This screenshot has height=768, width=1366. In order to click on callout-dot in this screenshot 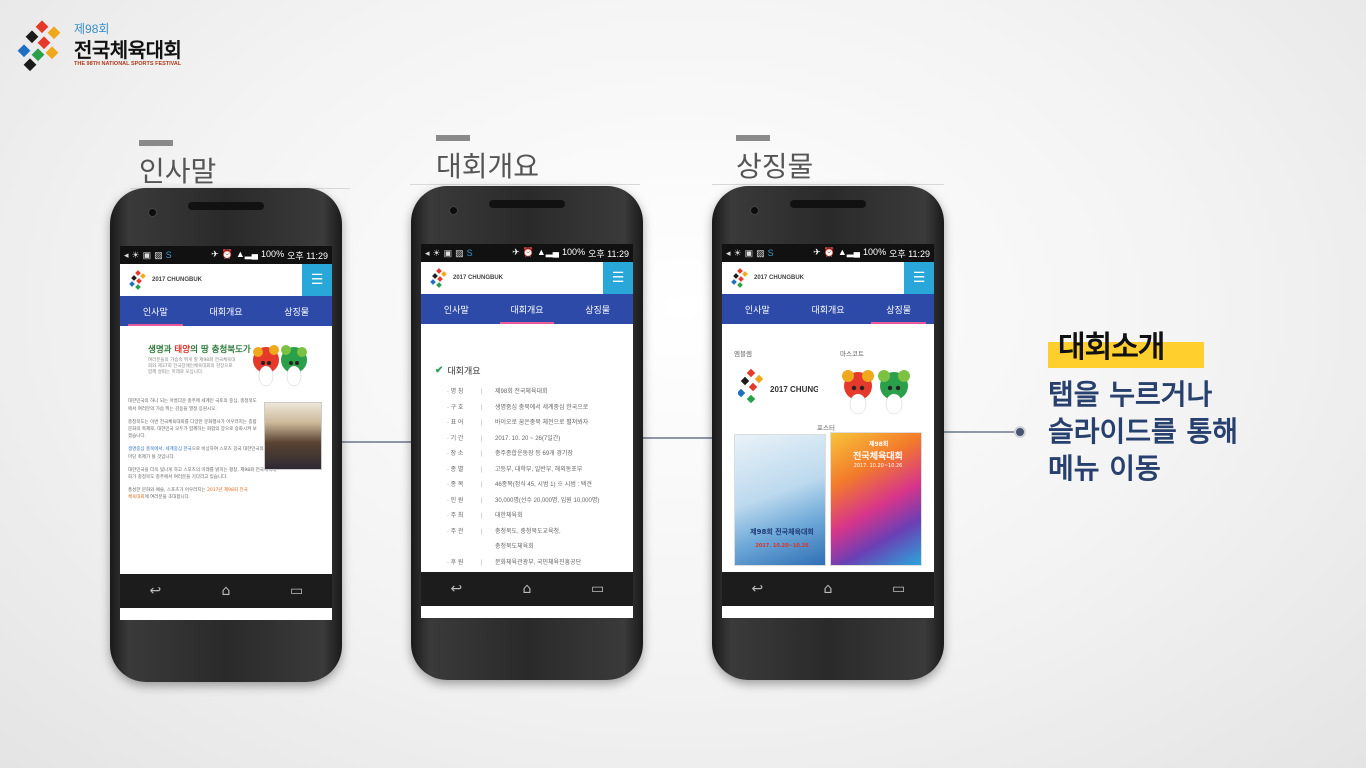, I will do `click(1020, 432)`.